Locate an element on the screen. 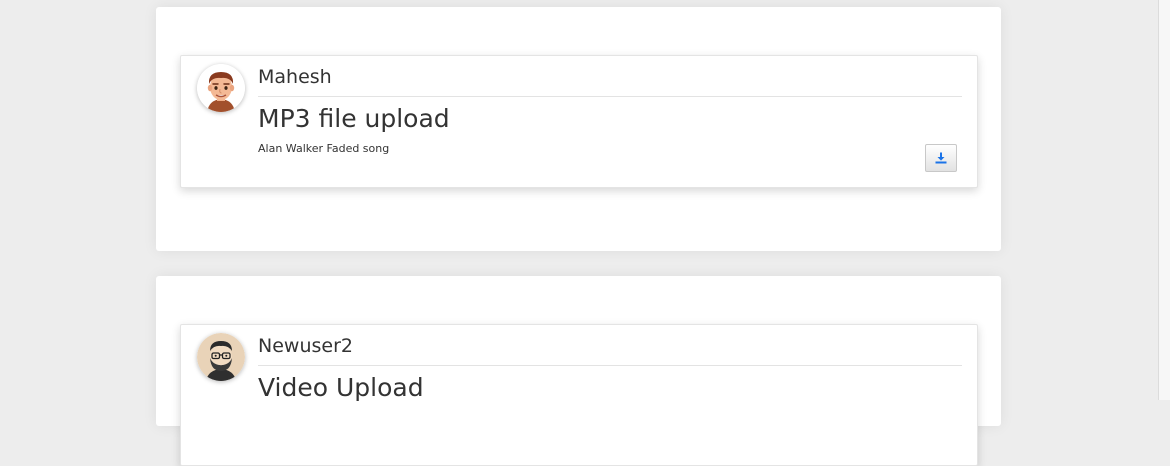 This screenshot has width=1170, height=466. cartoon-bearded-man-avatar-icon is located at coordinates (221, 357).